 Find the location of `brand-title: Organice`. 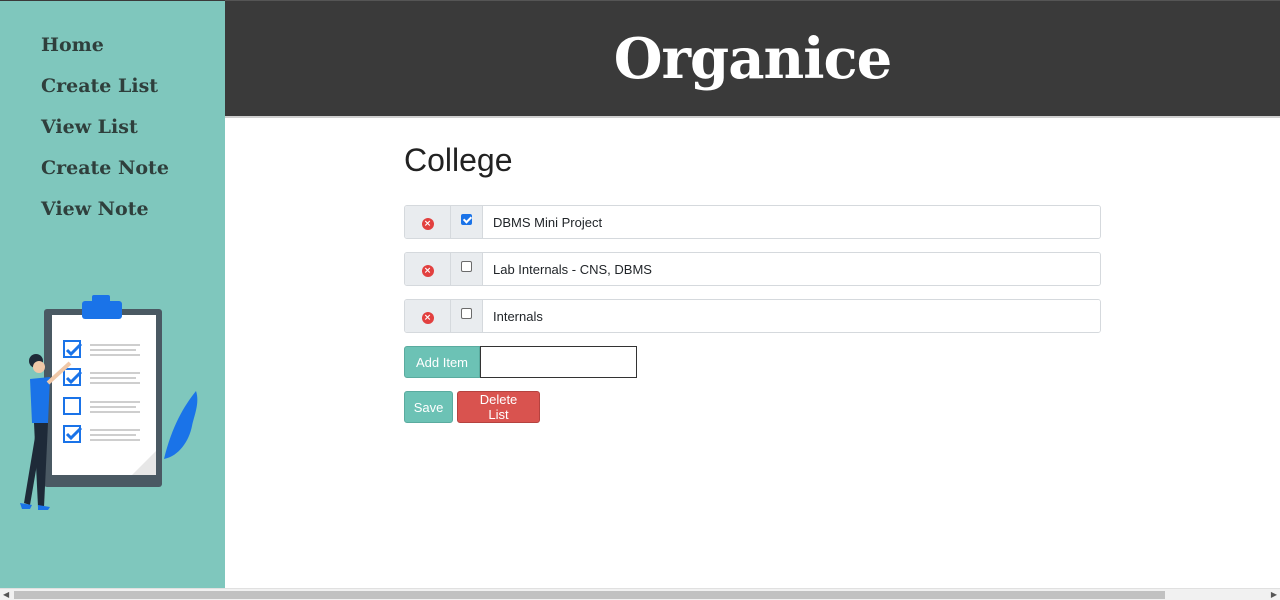

brand-title: Organice is located at coordinates (752, 59).